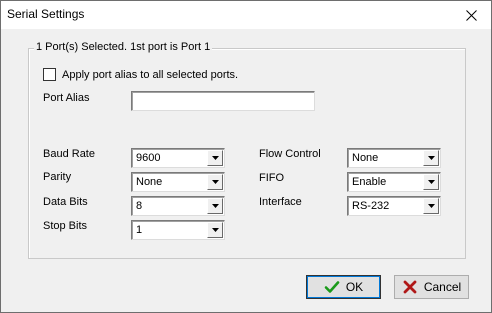  What do you see at coordinates (343, 287) in the screenshot?
I see `ok-button: OK` at bounding box center [343, 287].